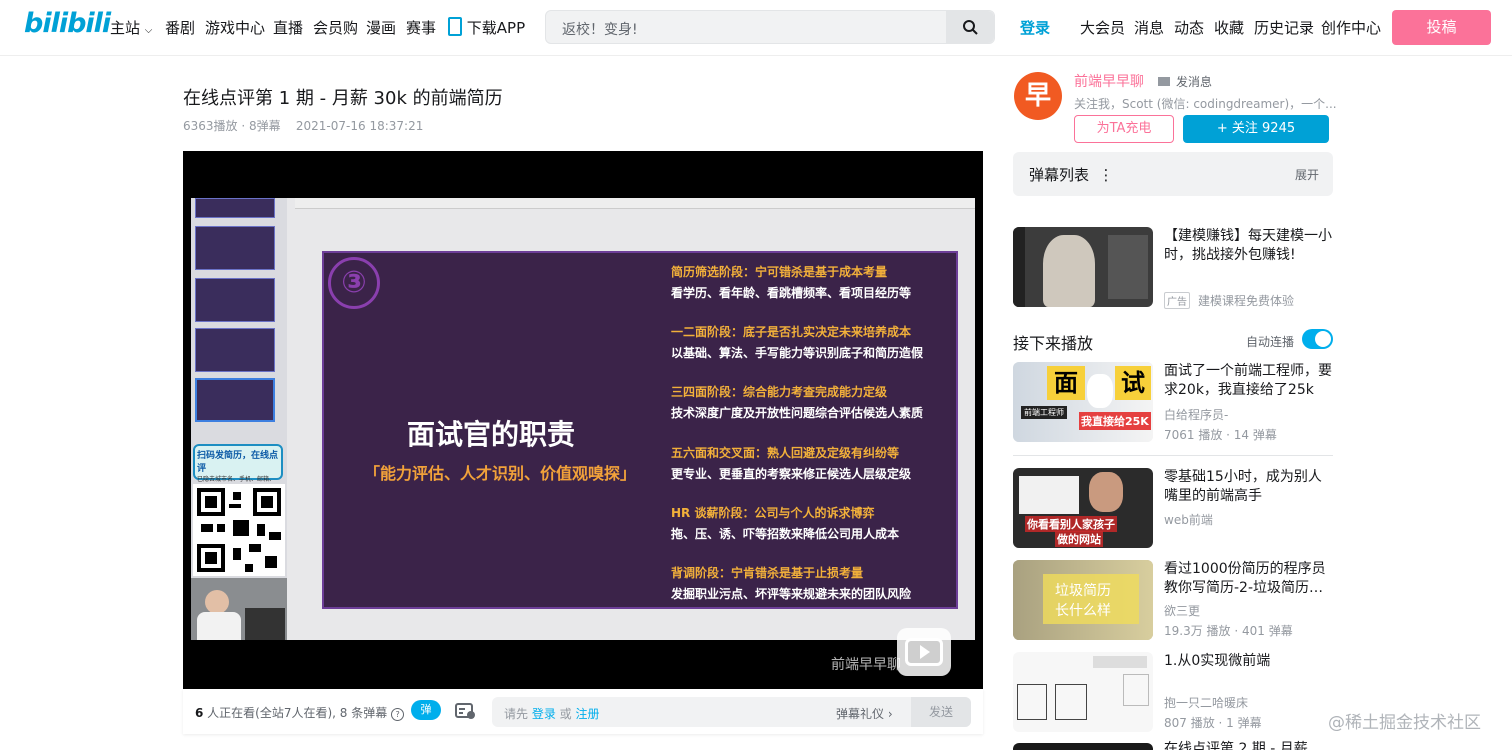  Describe the element at coordinates (1246, 300) in the screenshot. I see `ad-subtitle: 建模课程免费体验` at that location.